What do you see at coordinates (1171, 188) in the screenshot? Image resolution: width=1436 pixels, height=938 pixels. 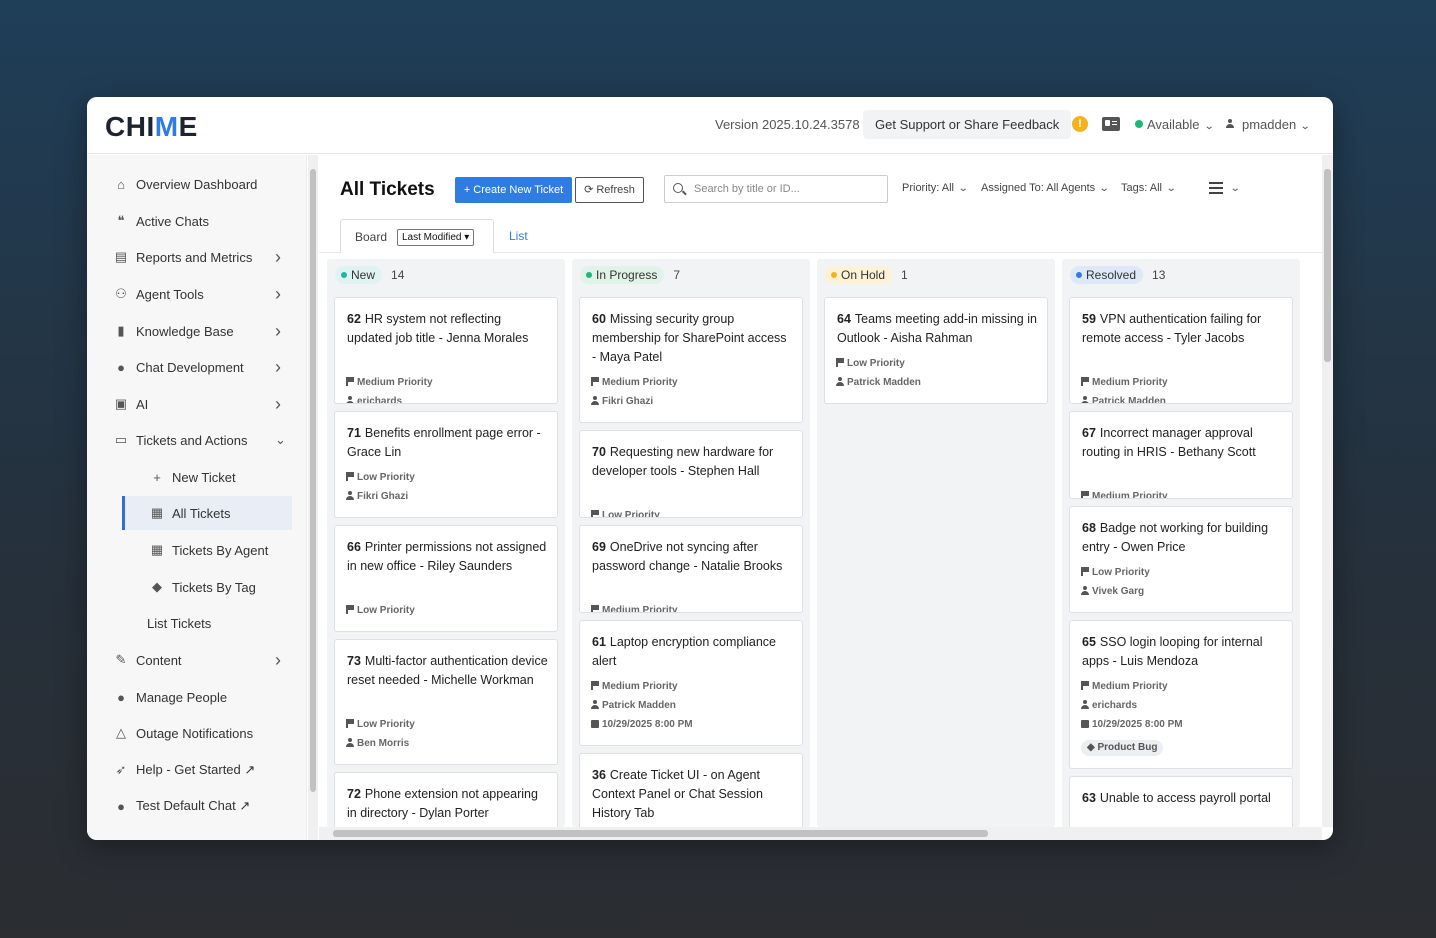 I see `chevron-down-icon: ⌄` at bounding box center [1171, 188].